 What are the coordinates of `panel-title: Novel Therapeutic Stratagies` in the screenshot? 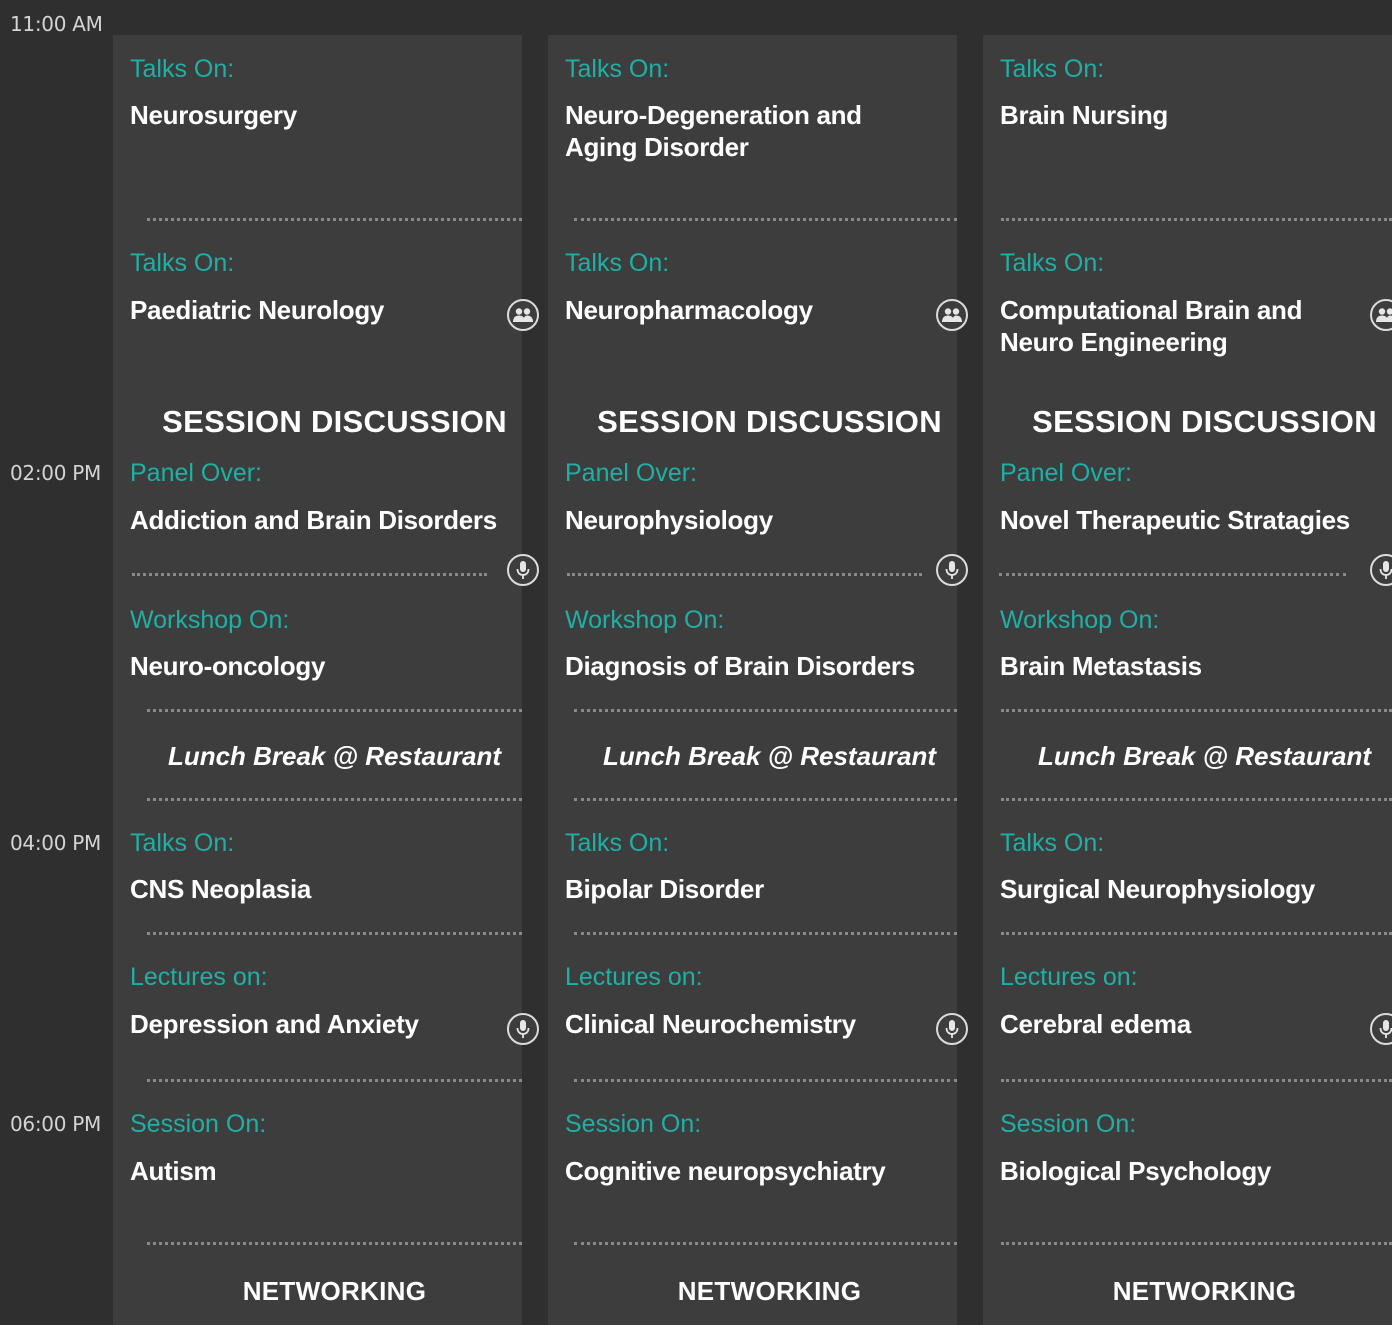 It's located at (1175, 520).